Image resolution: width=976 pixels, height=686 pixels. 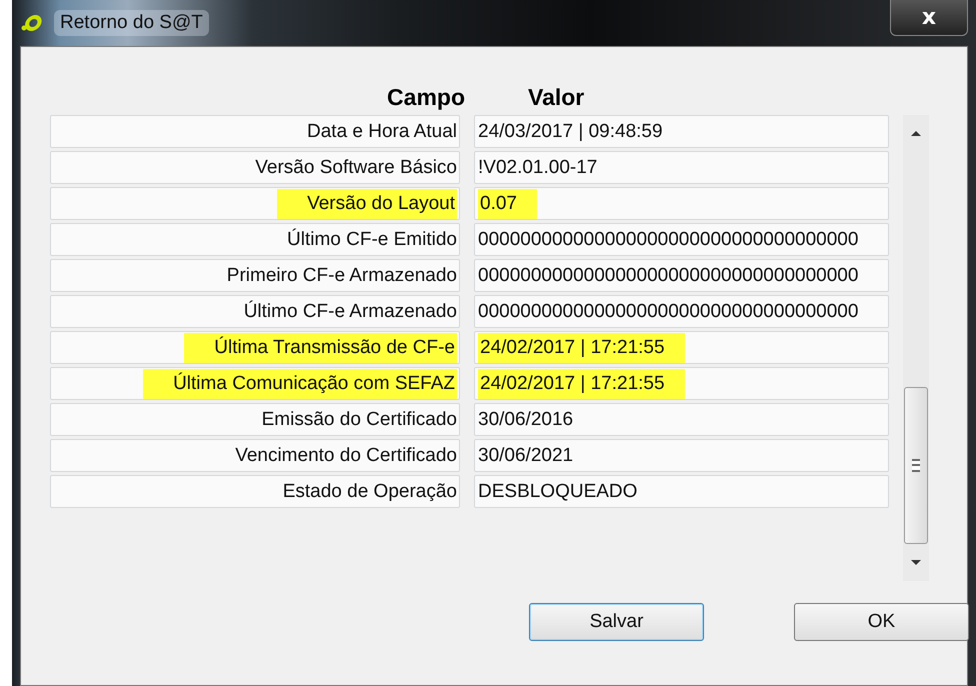 I want to click on value-cell: 30/06/2021, so click(x=681, y=455).